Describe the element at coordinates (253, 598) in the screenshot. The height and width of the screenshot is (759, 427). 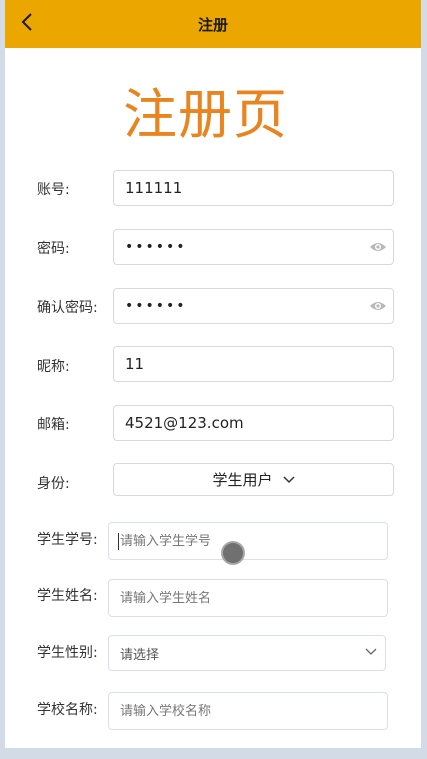
I see `student-name-input` at that location.